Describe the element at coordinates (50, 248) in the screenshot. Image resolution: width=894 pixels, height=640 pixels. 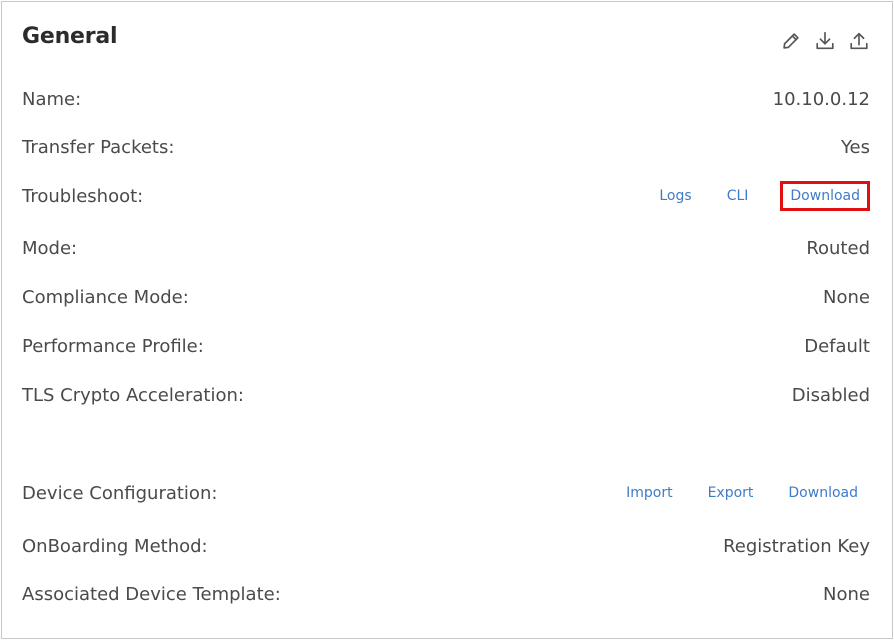
I see `mode-label: Mode:` at that location.